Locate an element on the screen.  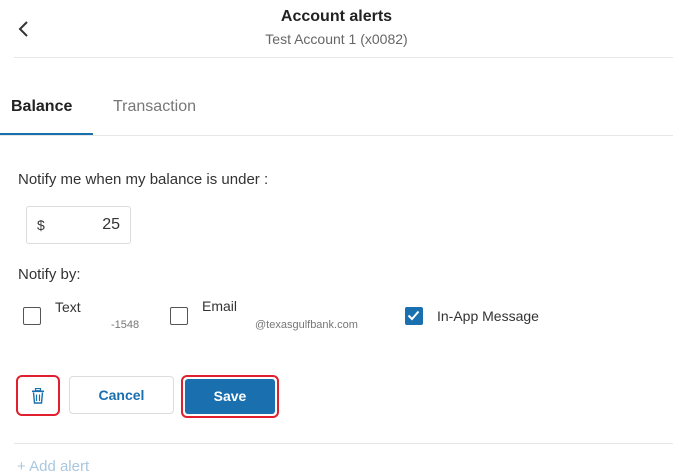
delete-alert-button is located at coordinates (38, 395).